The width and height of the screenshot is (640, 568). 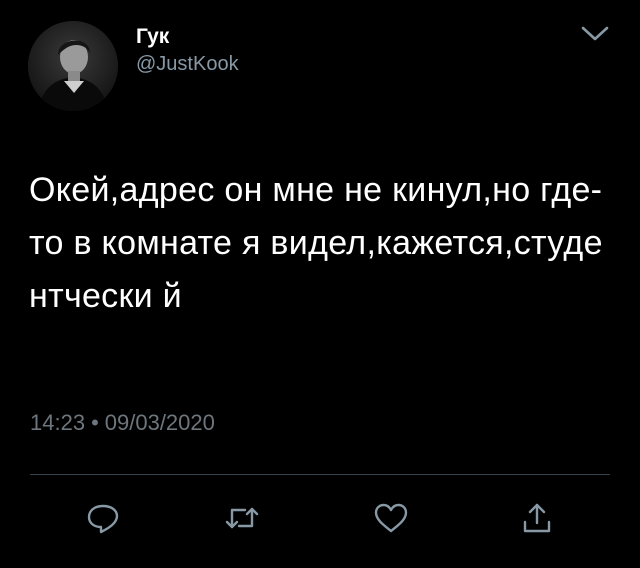 I want to click on like-button, so click(x=391, y=518).